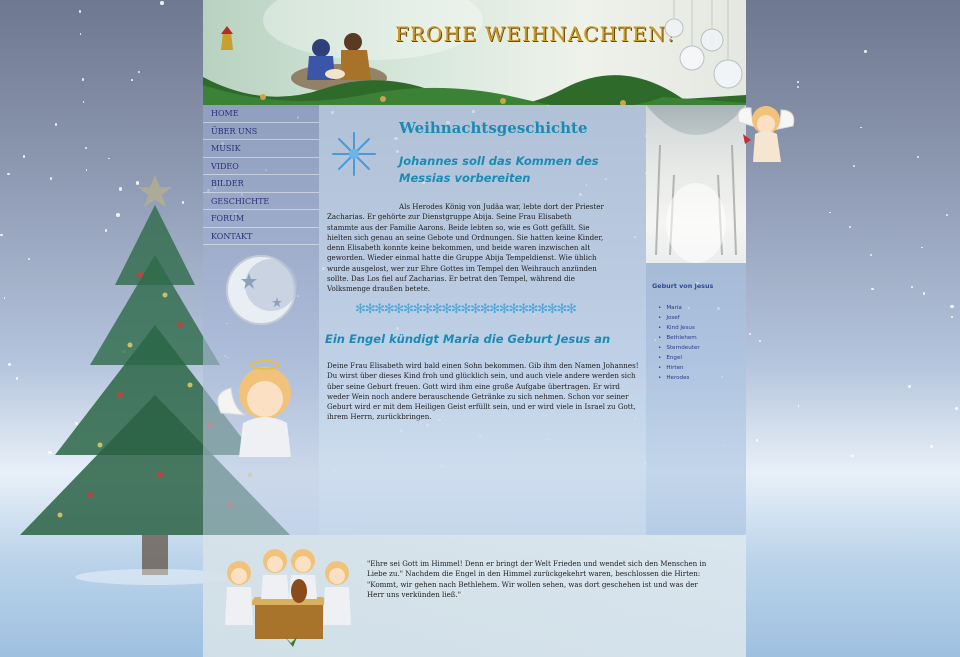 The image size is (960, 657). What do you see at coordinates (679, 318) in the screenshot?
I see `sidebar-link-josef: Josef` at bounding box center [679, 318].